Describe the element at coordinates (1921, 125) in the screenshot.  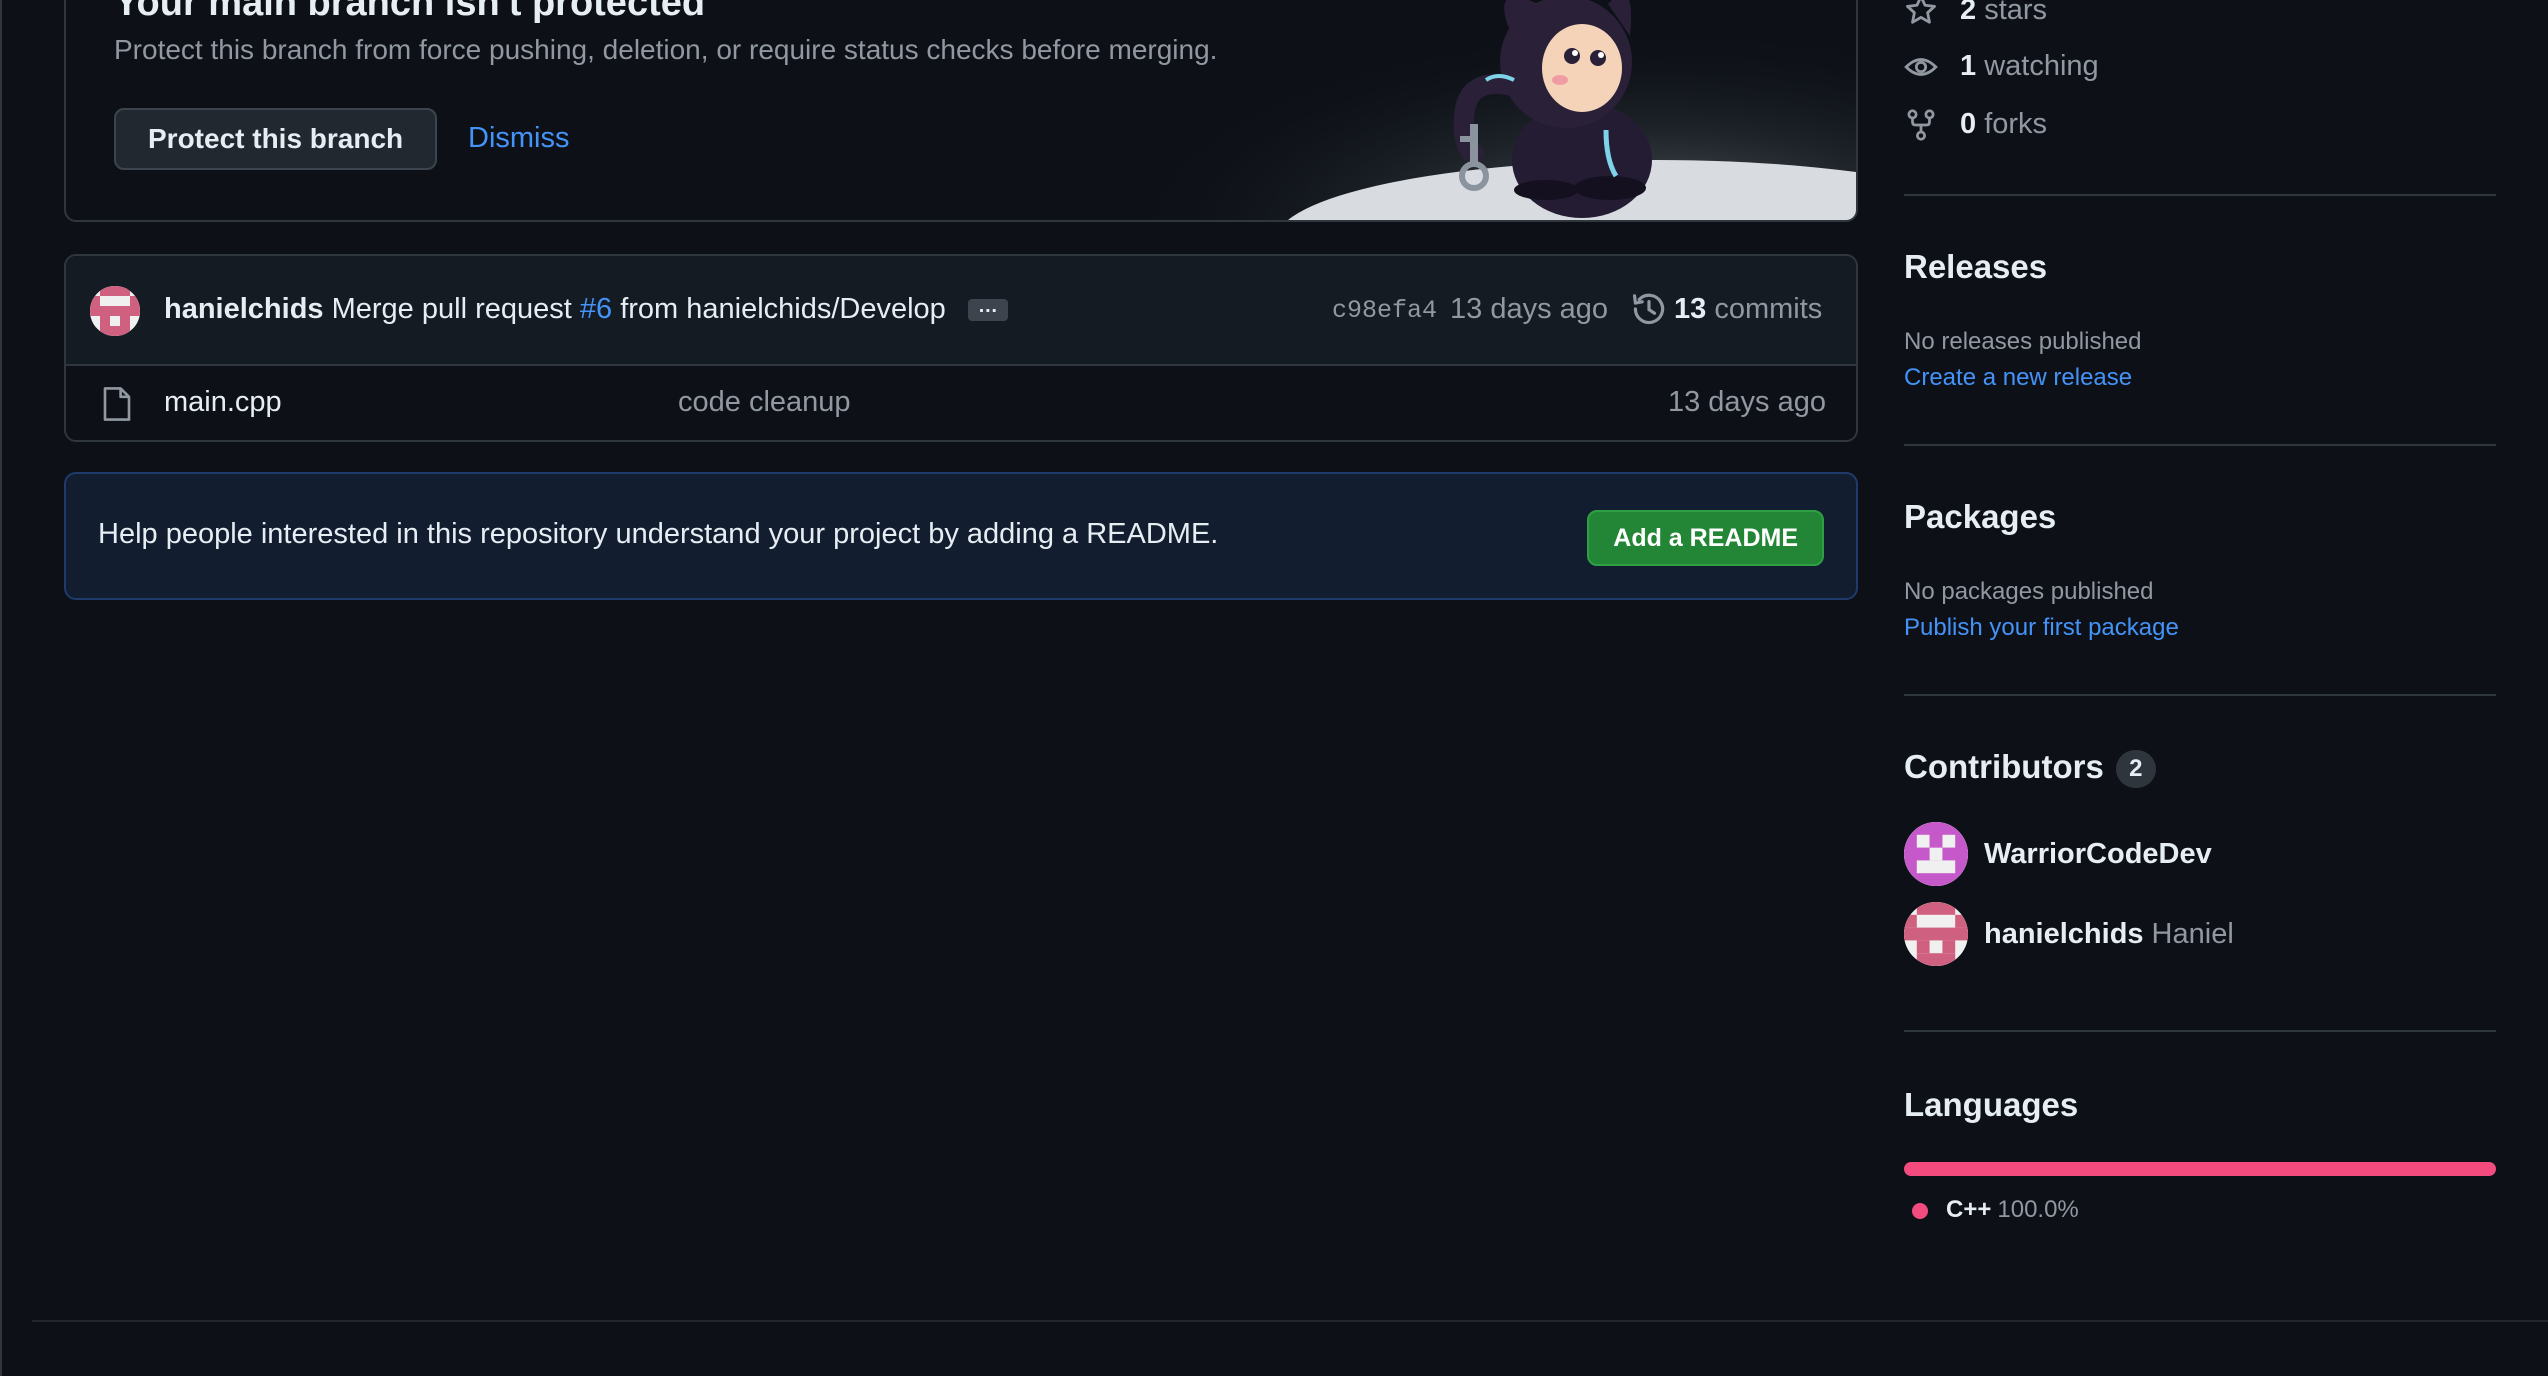
I see `fork-icon` at that location.